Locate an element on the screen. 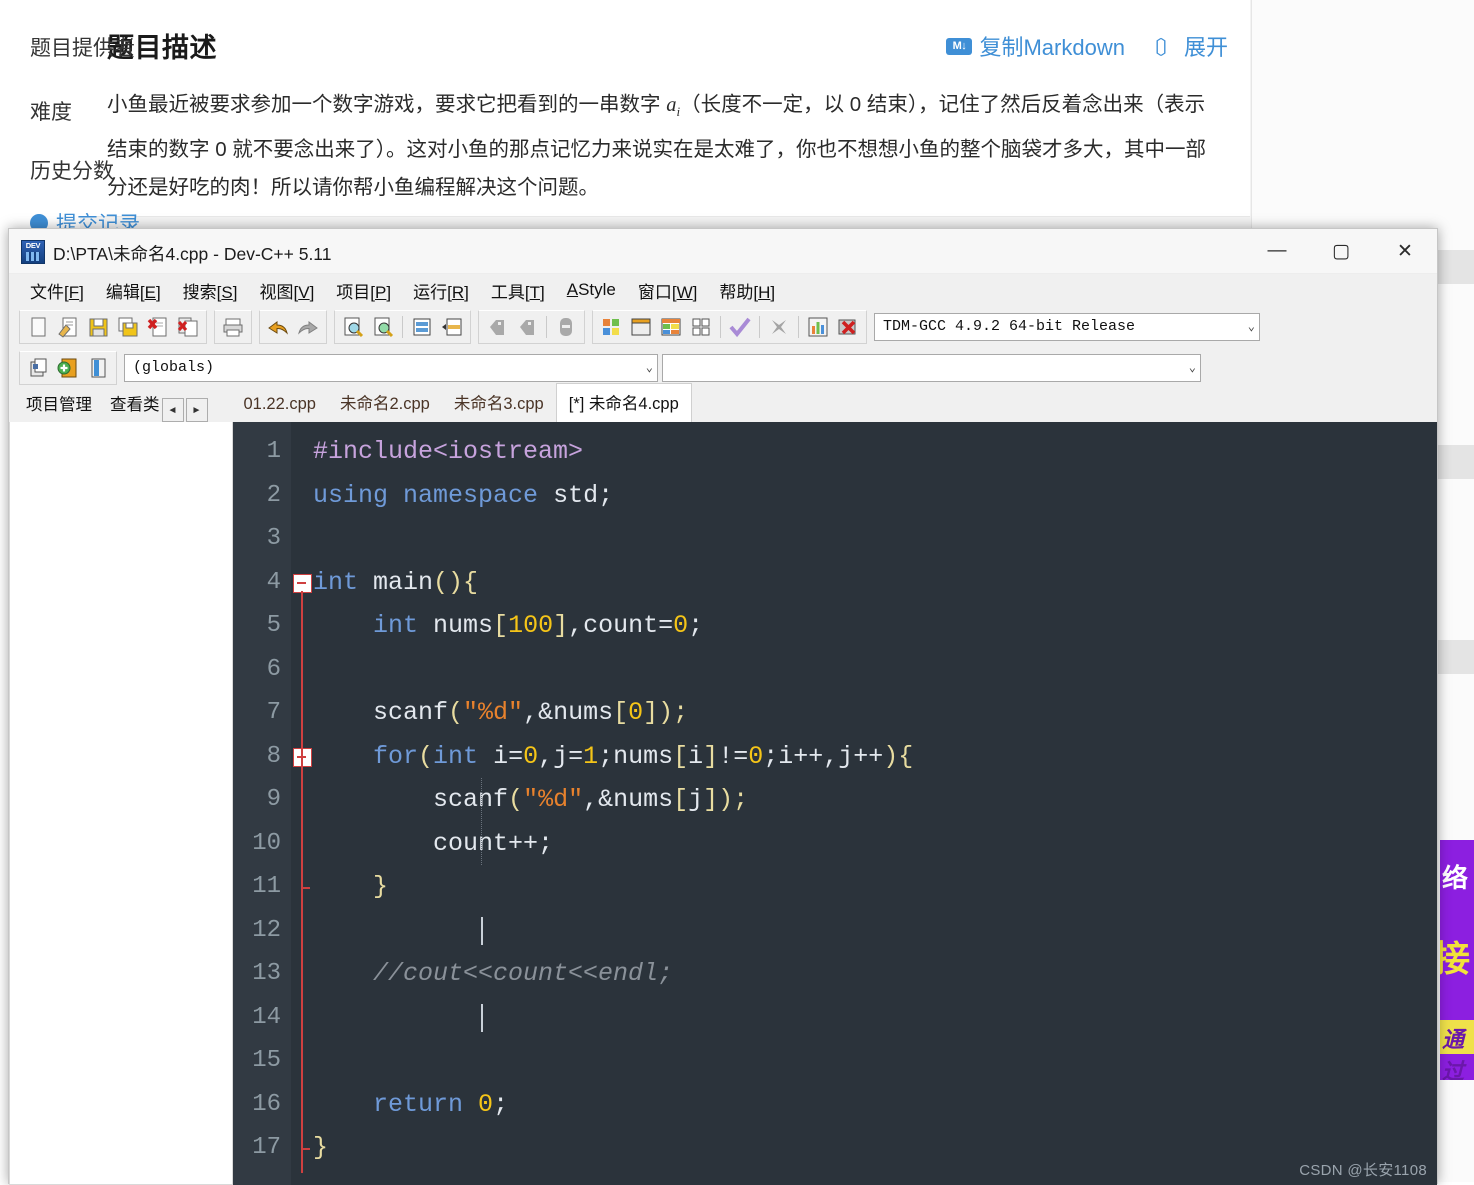 The height and width of the screenshot is (1185, 1474). desc-variable: ai is located at coordinates (673, 107).